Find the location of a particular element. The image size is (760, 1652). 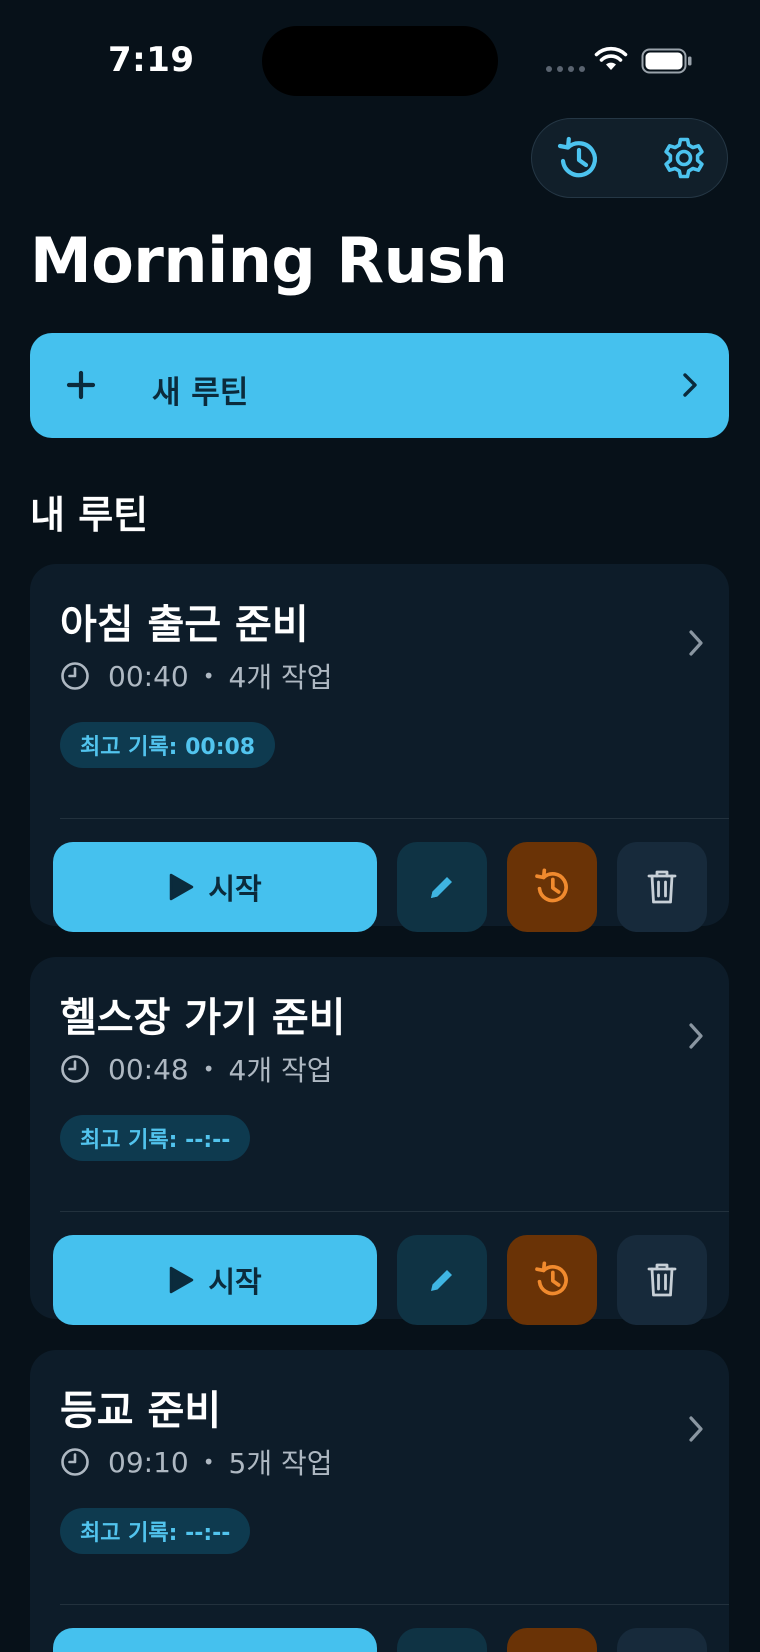

section-title: 내 루틴 is located at coordinates (89, 515).